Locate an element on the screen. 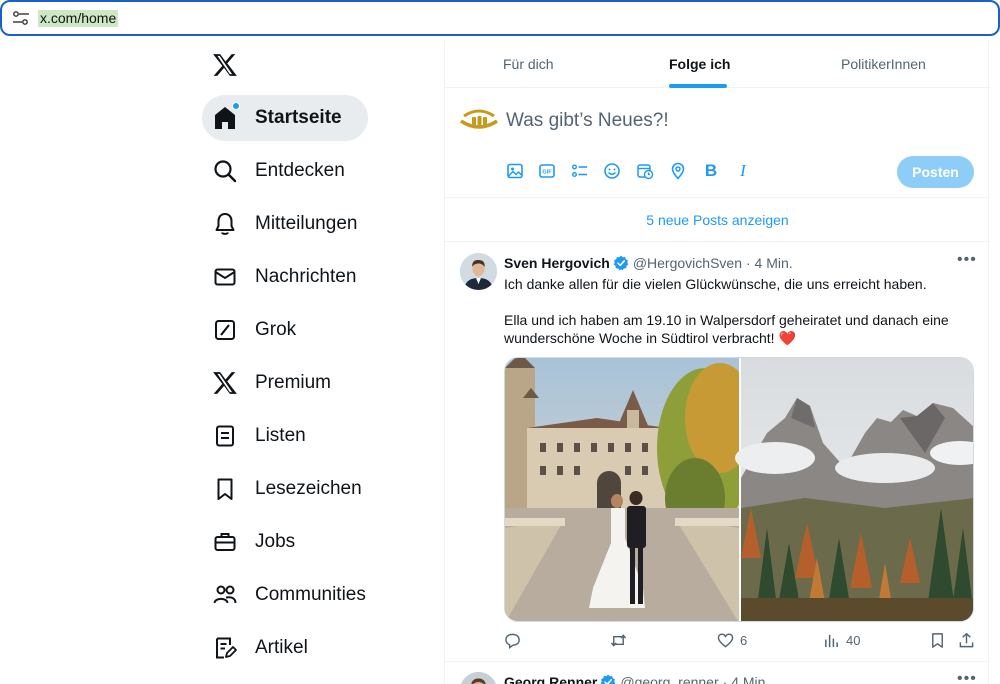 This screenshot has height=684, width=1000. repost-button is located at coordinates (618, 640).